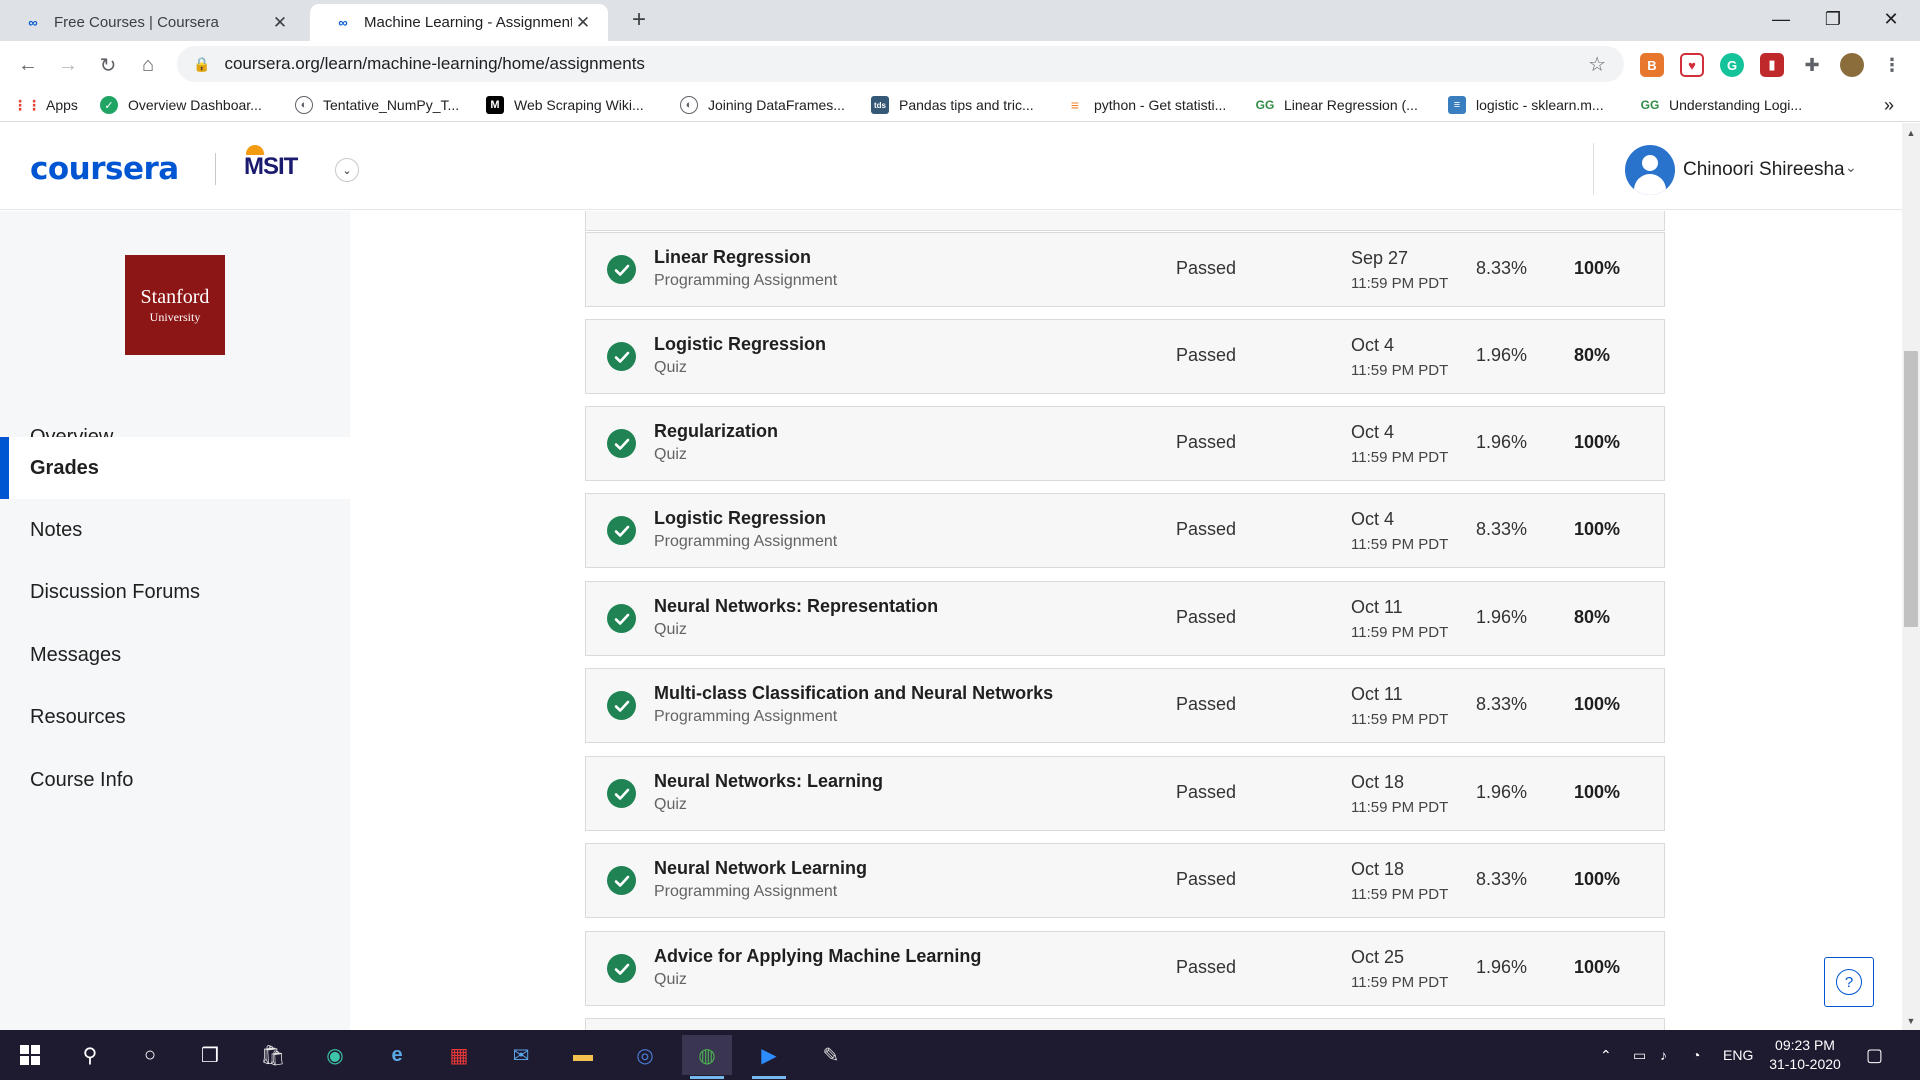  I want to click on header-divider, so click(1593, 169).